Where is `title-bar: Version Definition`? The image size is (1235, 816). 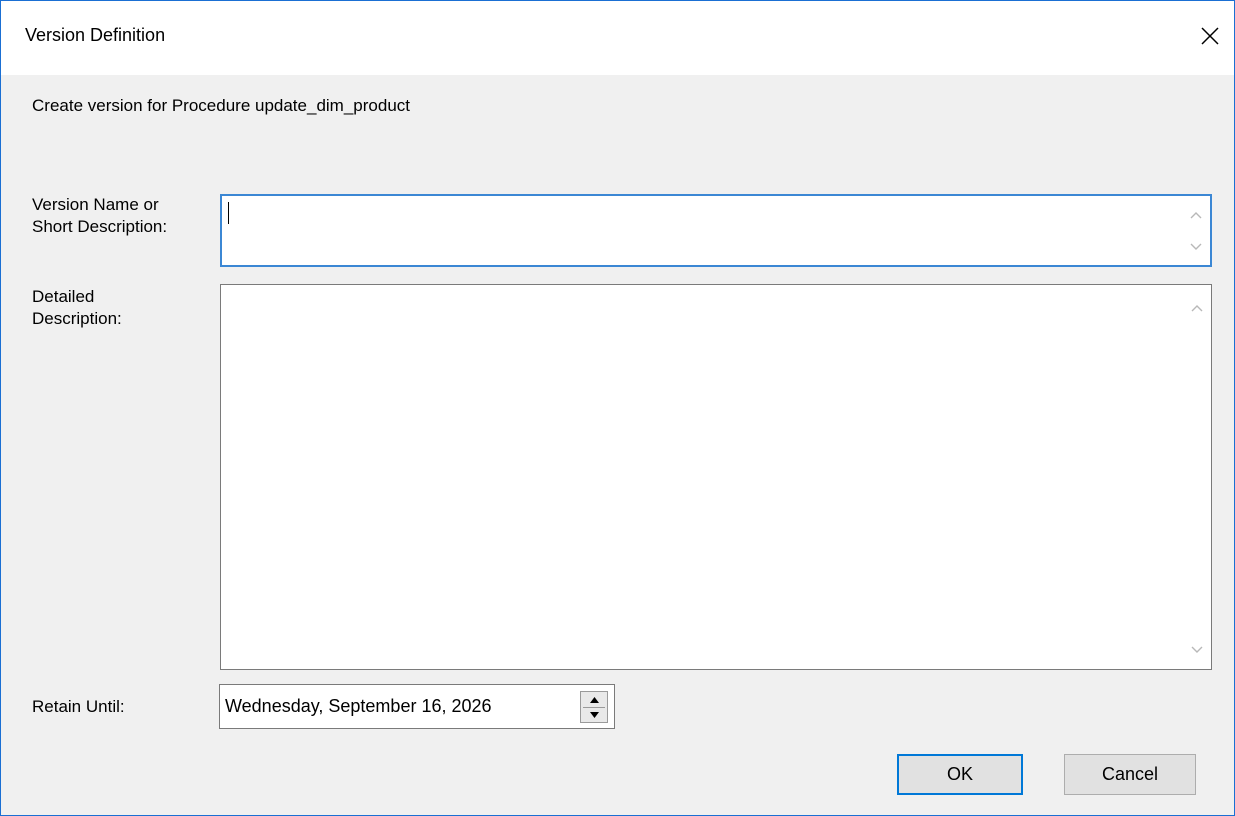
title-bar: Version Definition is located at coordinates (617, 40).